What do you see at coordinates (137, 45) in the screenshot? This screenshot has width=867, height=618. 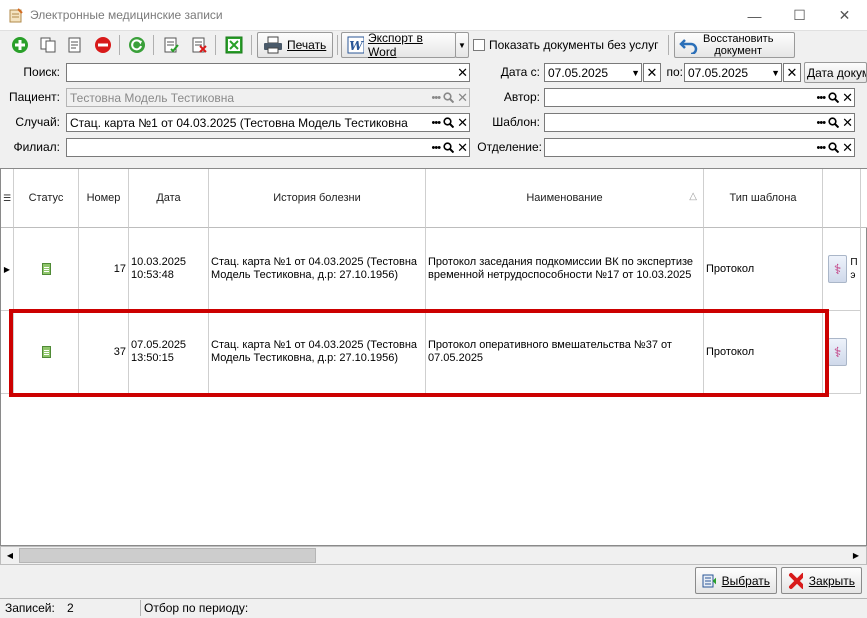 I see `refresh-button` at bounding box center [137, 45].